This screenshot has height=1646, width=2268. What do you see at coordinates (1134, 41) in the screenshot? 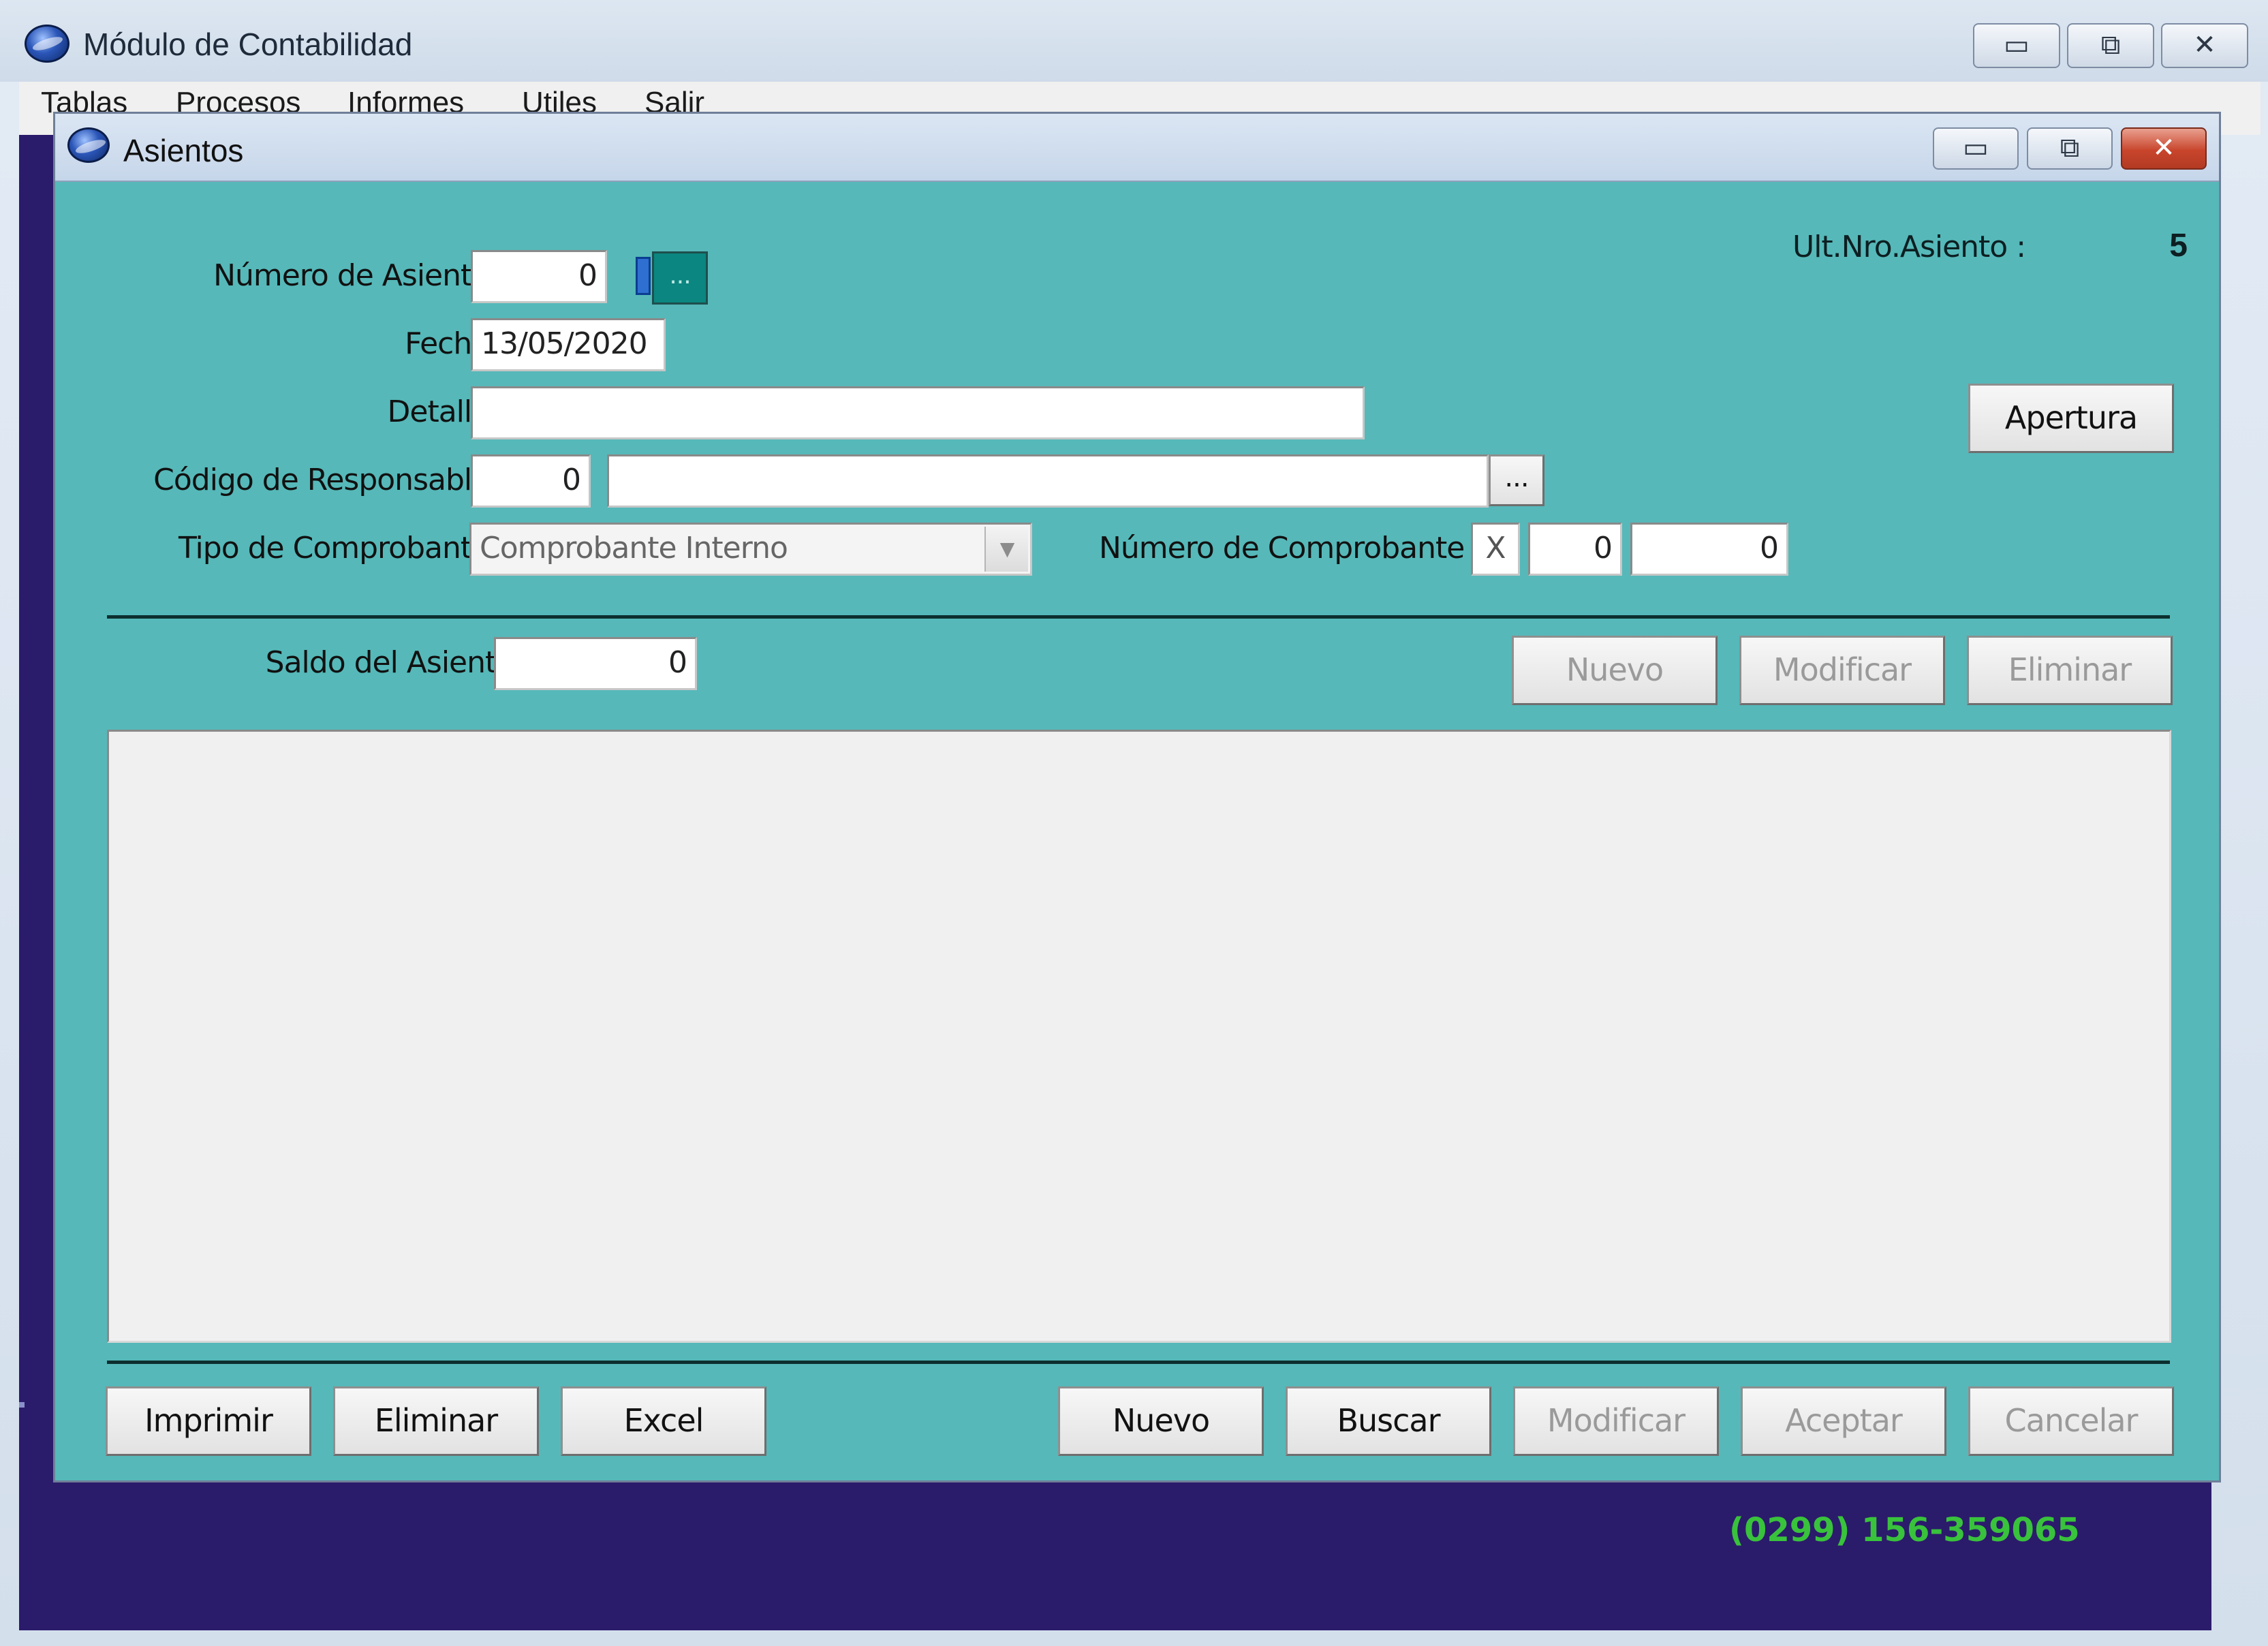
I see `main-titlebar: Módulo de Contabilidad ▭ ⧉ ✕` at bounding box center [1134, 41].